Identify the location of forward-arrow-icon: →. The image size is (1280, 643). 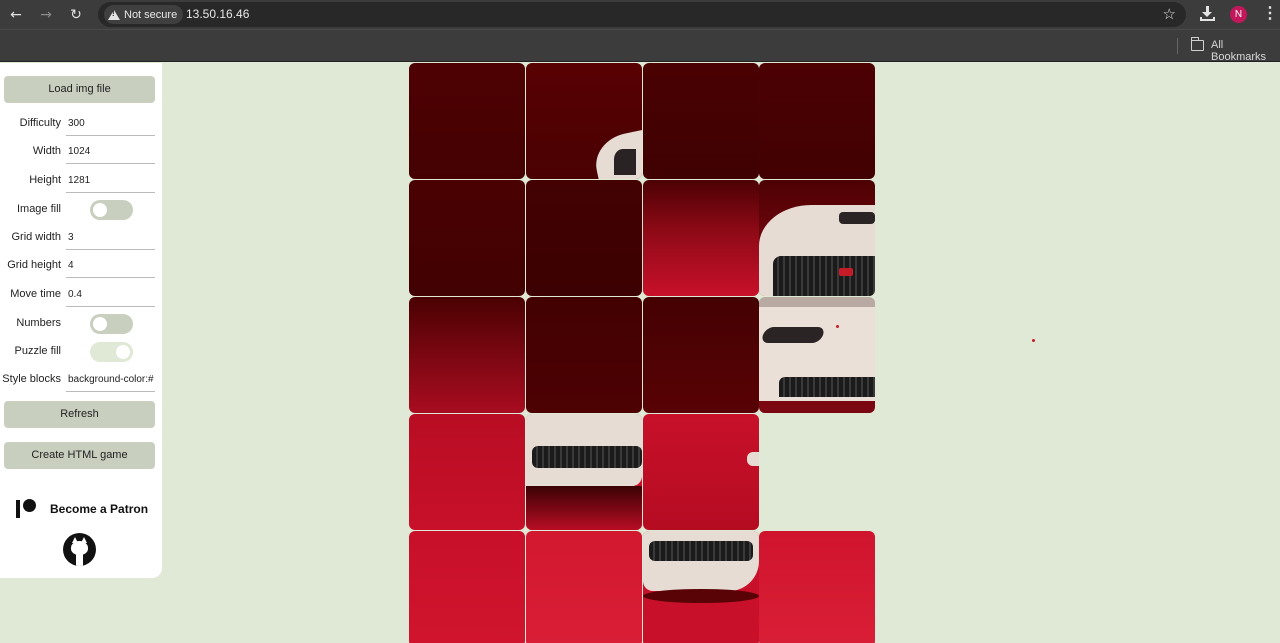
(46, 15).